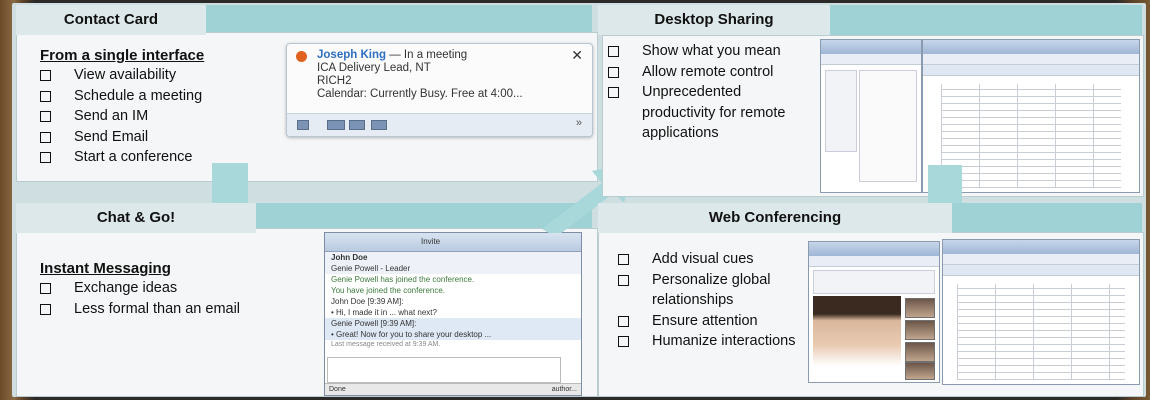 The image size is (1150, 400). I want to click on chat-line: Genie Powell has joined the conference., so click(403, 279).